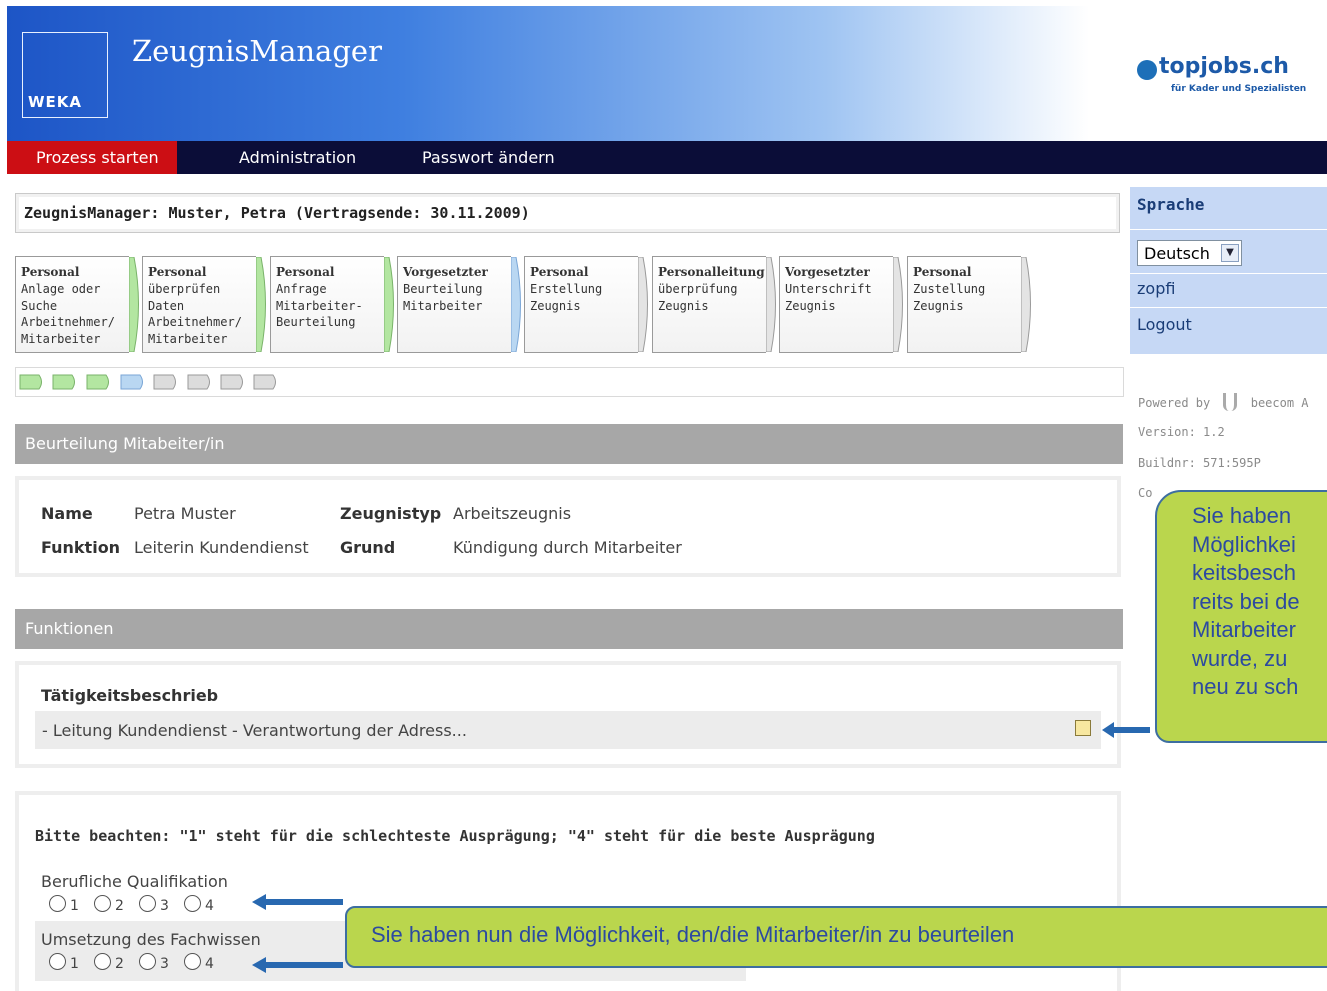  I want to click on rating-options-1: 1 2 3 4, so click(136, 904).